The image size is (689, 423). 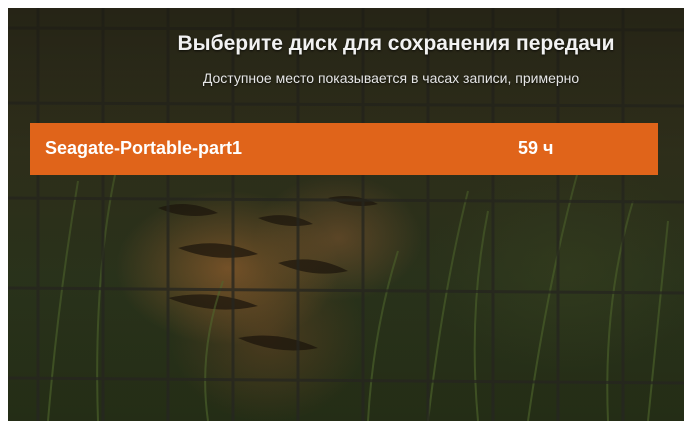 I want to click on disk-list: Seagate-Portable-part1 59 ч, so click(x=344, y=149).